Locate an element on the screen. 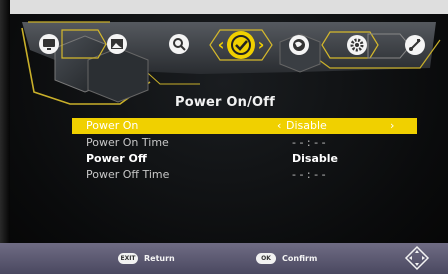  nav-left-arrow: ‹ is located at coordinates (221, 44).